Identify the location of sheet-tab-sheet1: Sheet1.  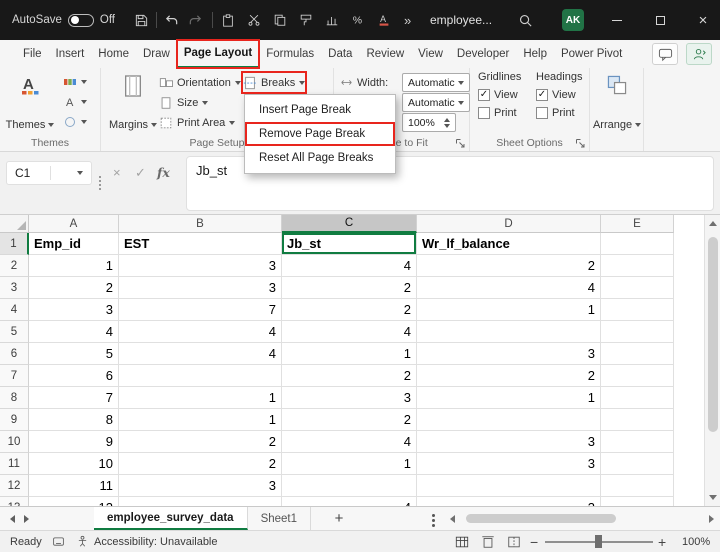
(280, 518).